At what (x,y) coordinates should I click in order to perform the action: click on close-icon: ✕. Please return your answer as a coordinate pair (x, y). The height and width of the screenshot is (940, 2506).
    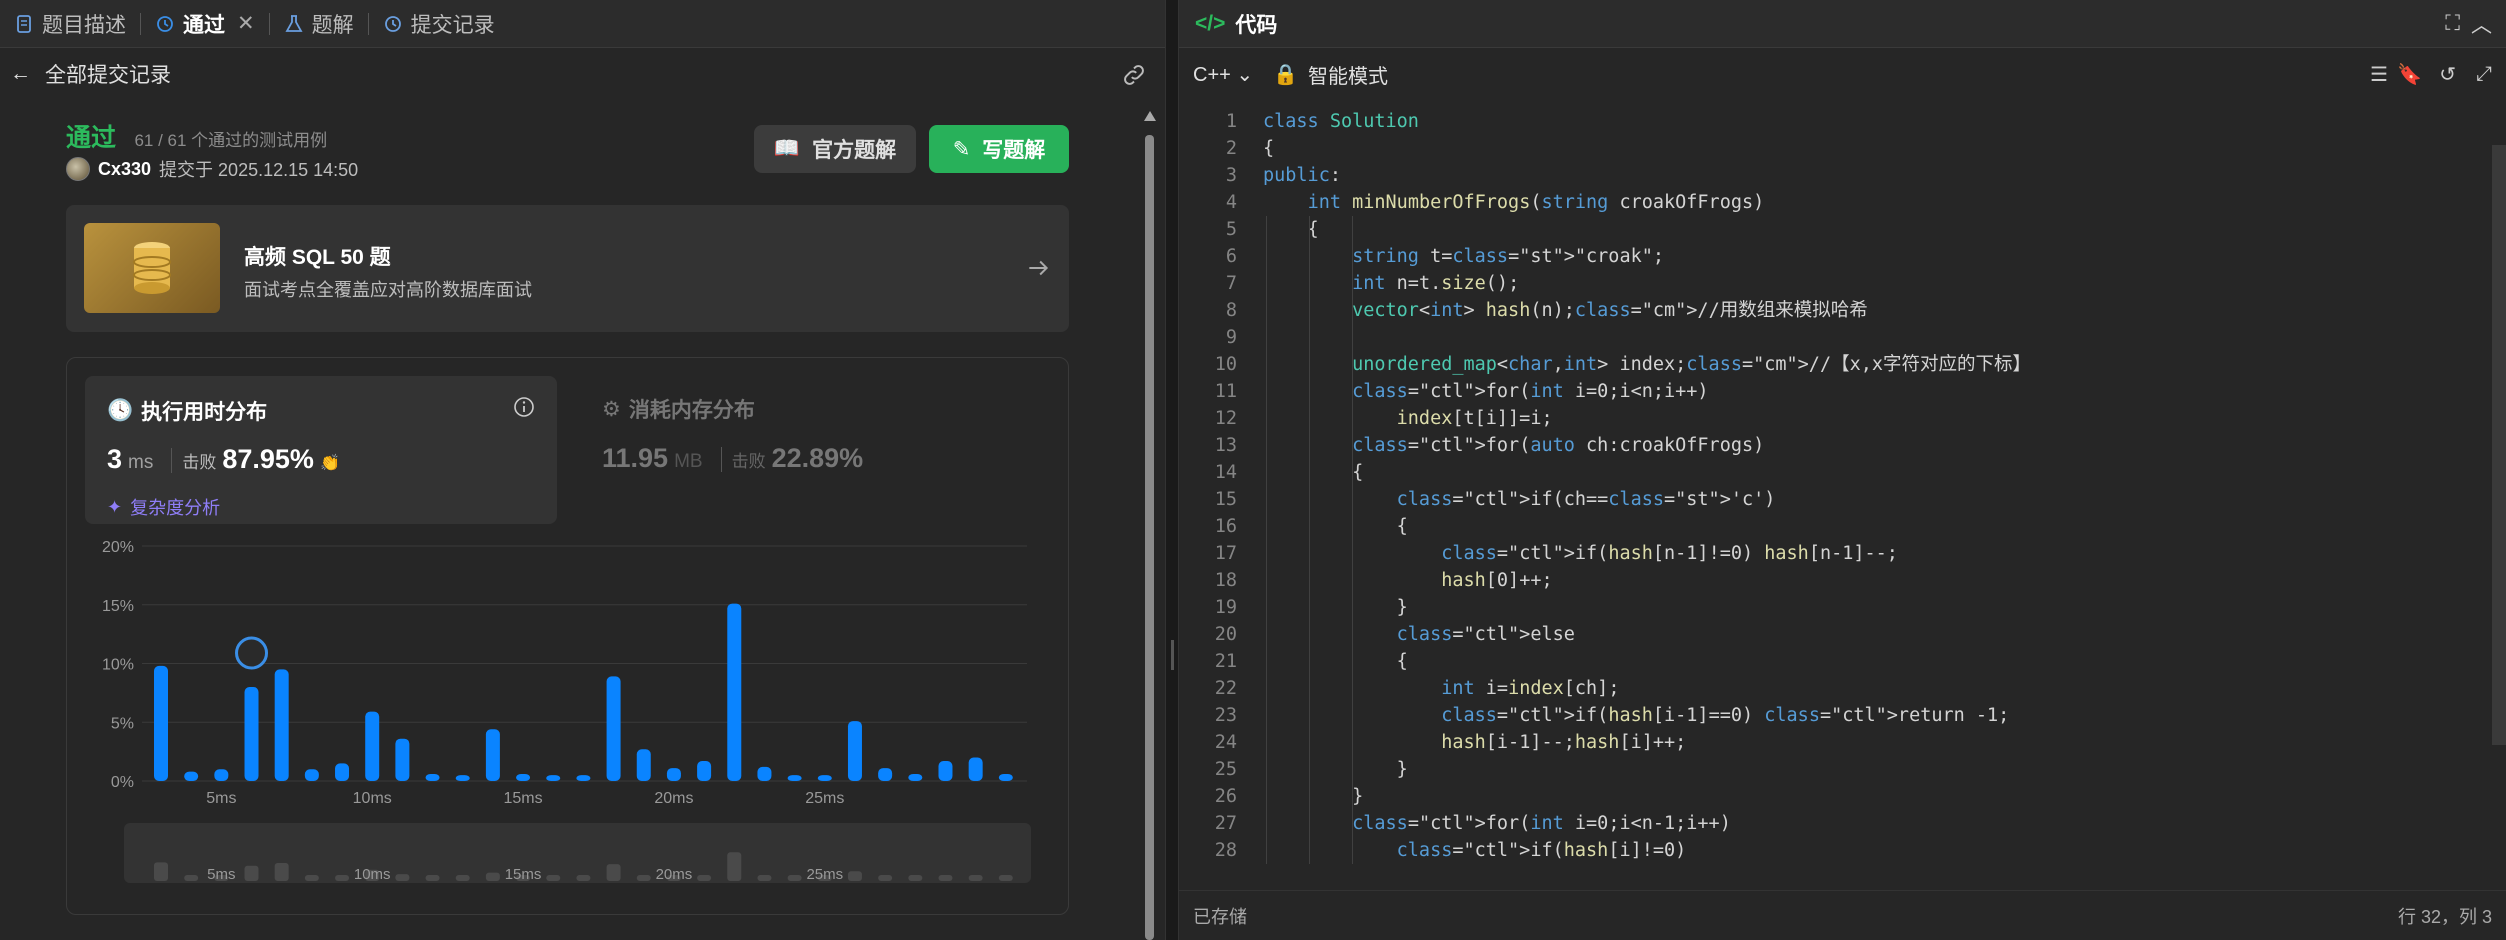
    Looking at the image, I should click on (246, 23).